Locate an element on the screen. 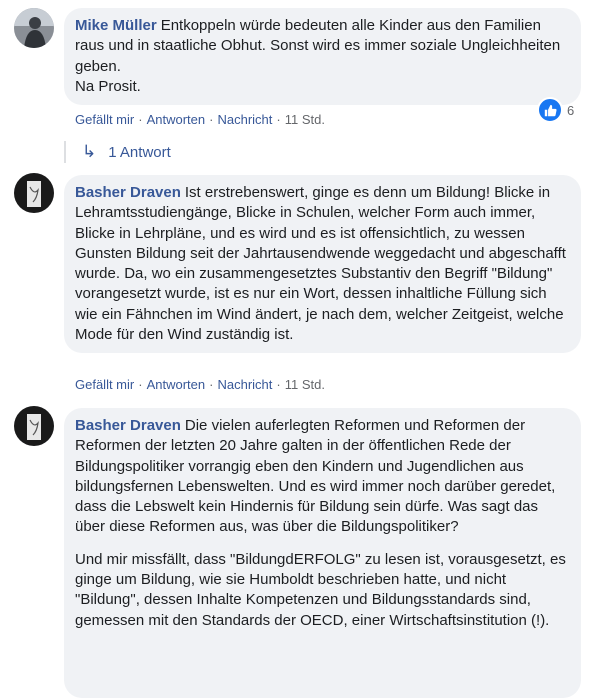 This screenshot has height=698, width=603. view-replies-link: ↳ 1 Antwort is located at coordinates (117, 152).